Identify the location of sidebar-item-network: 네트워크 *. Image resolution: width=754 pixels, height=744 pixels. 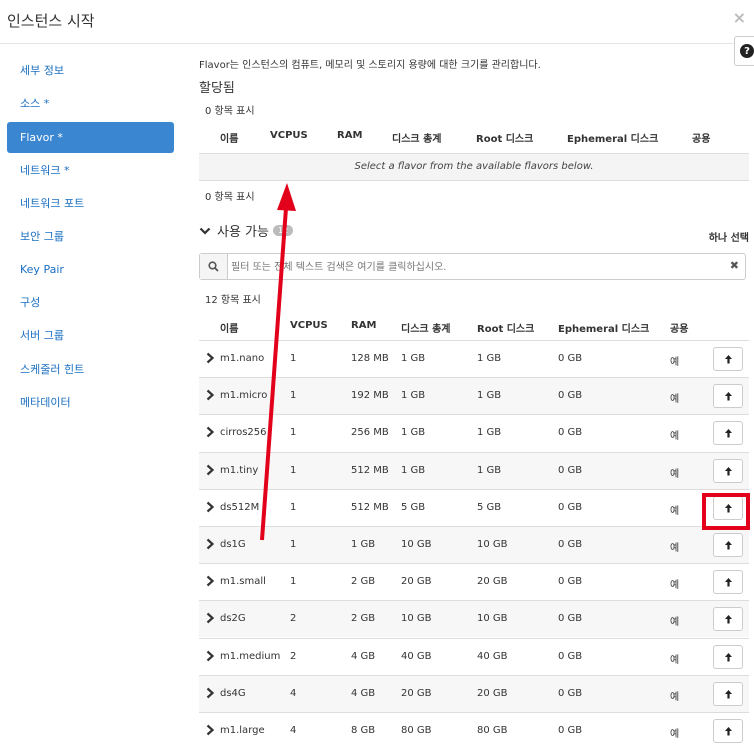
(90, 170).